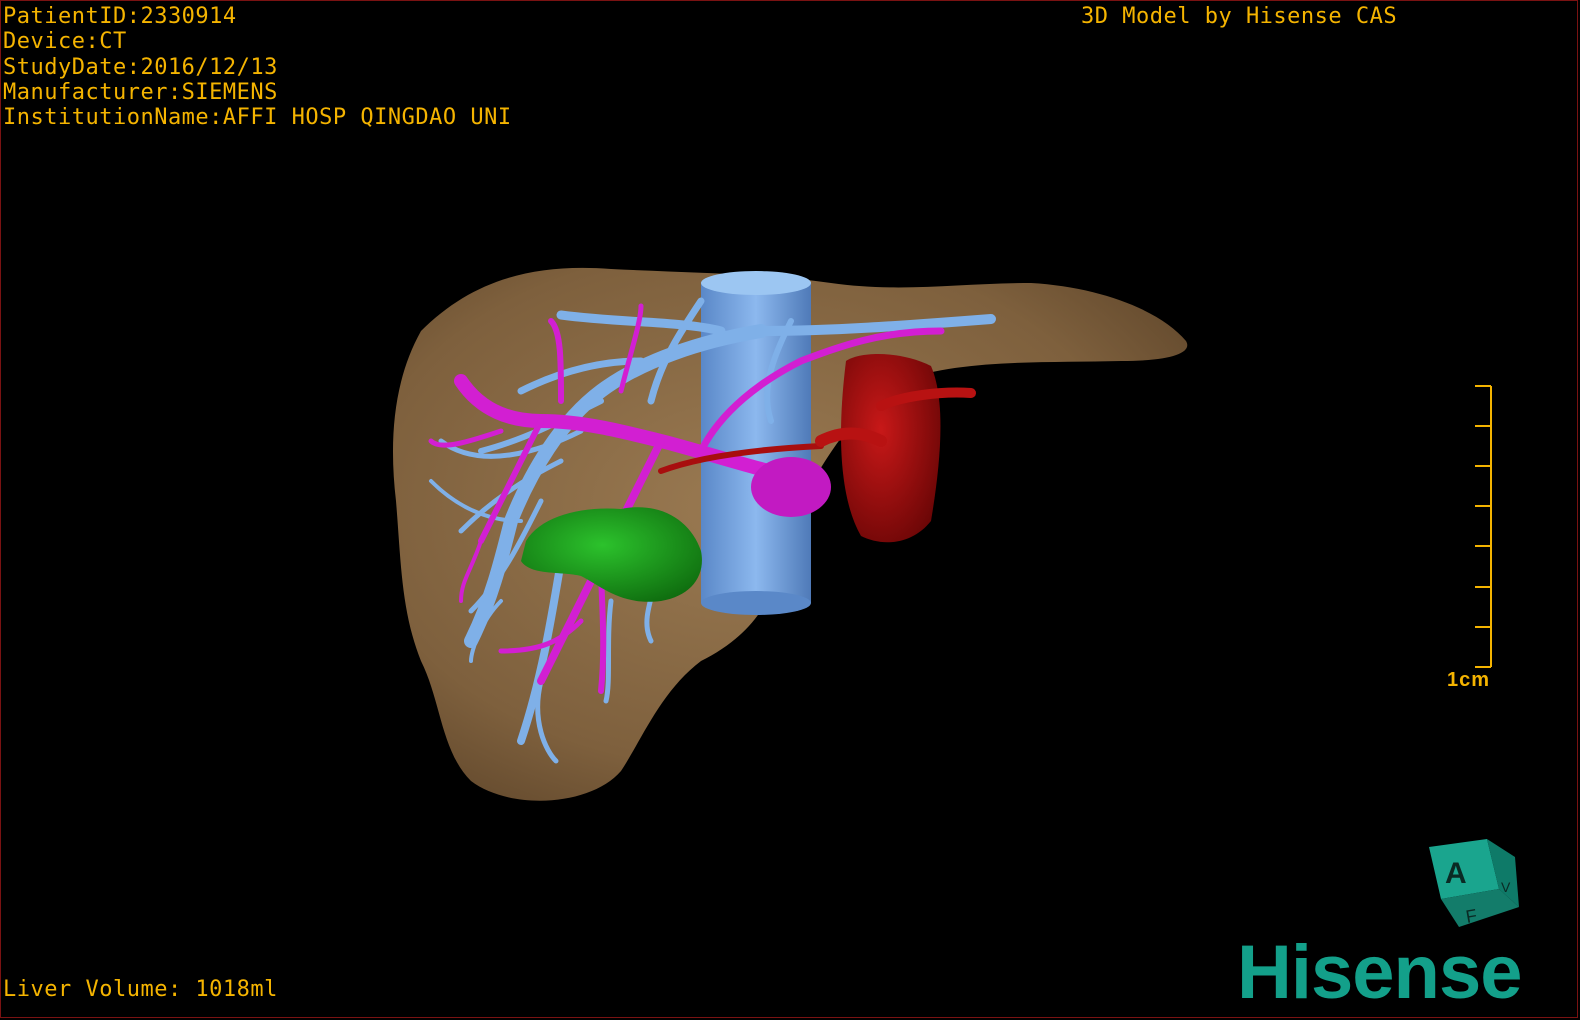  Describe the element at coordinates (1474, 887) in the screenshot. I see `orientation-cube-icon: A F V` at that location.